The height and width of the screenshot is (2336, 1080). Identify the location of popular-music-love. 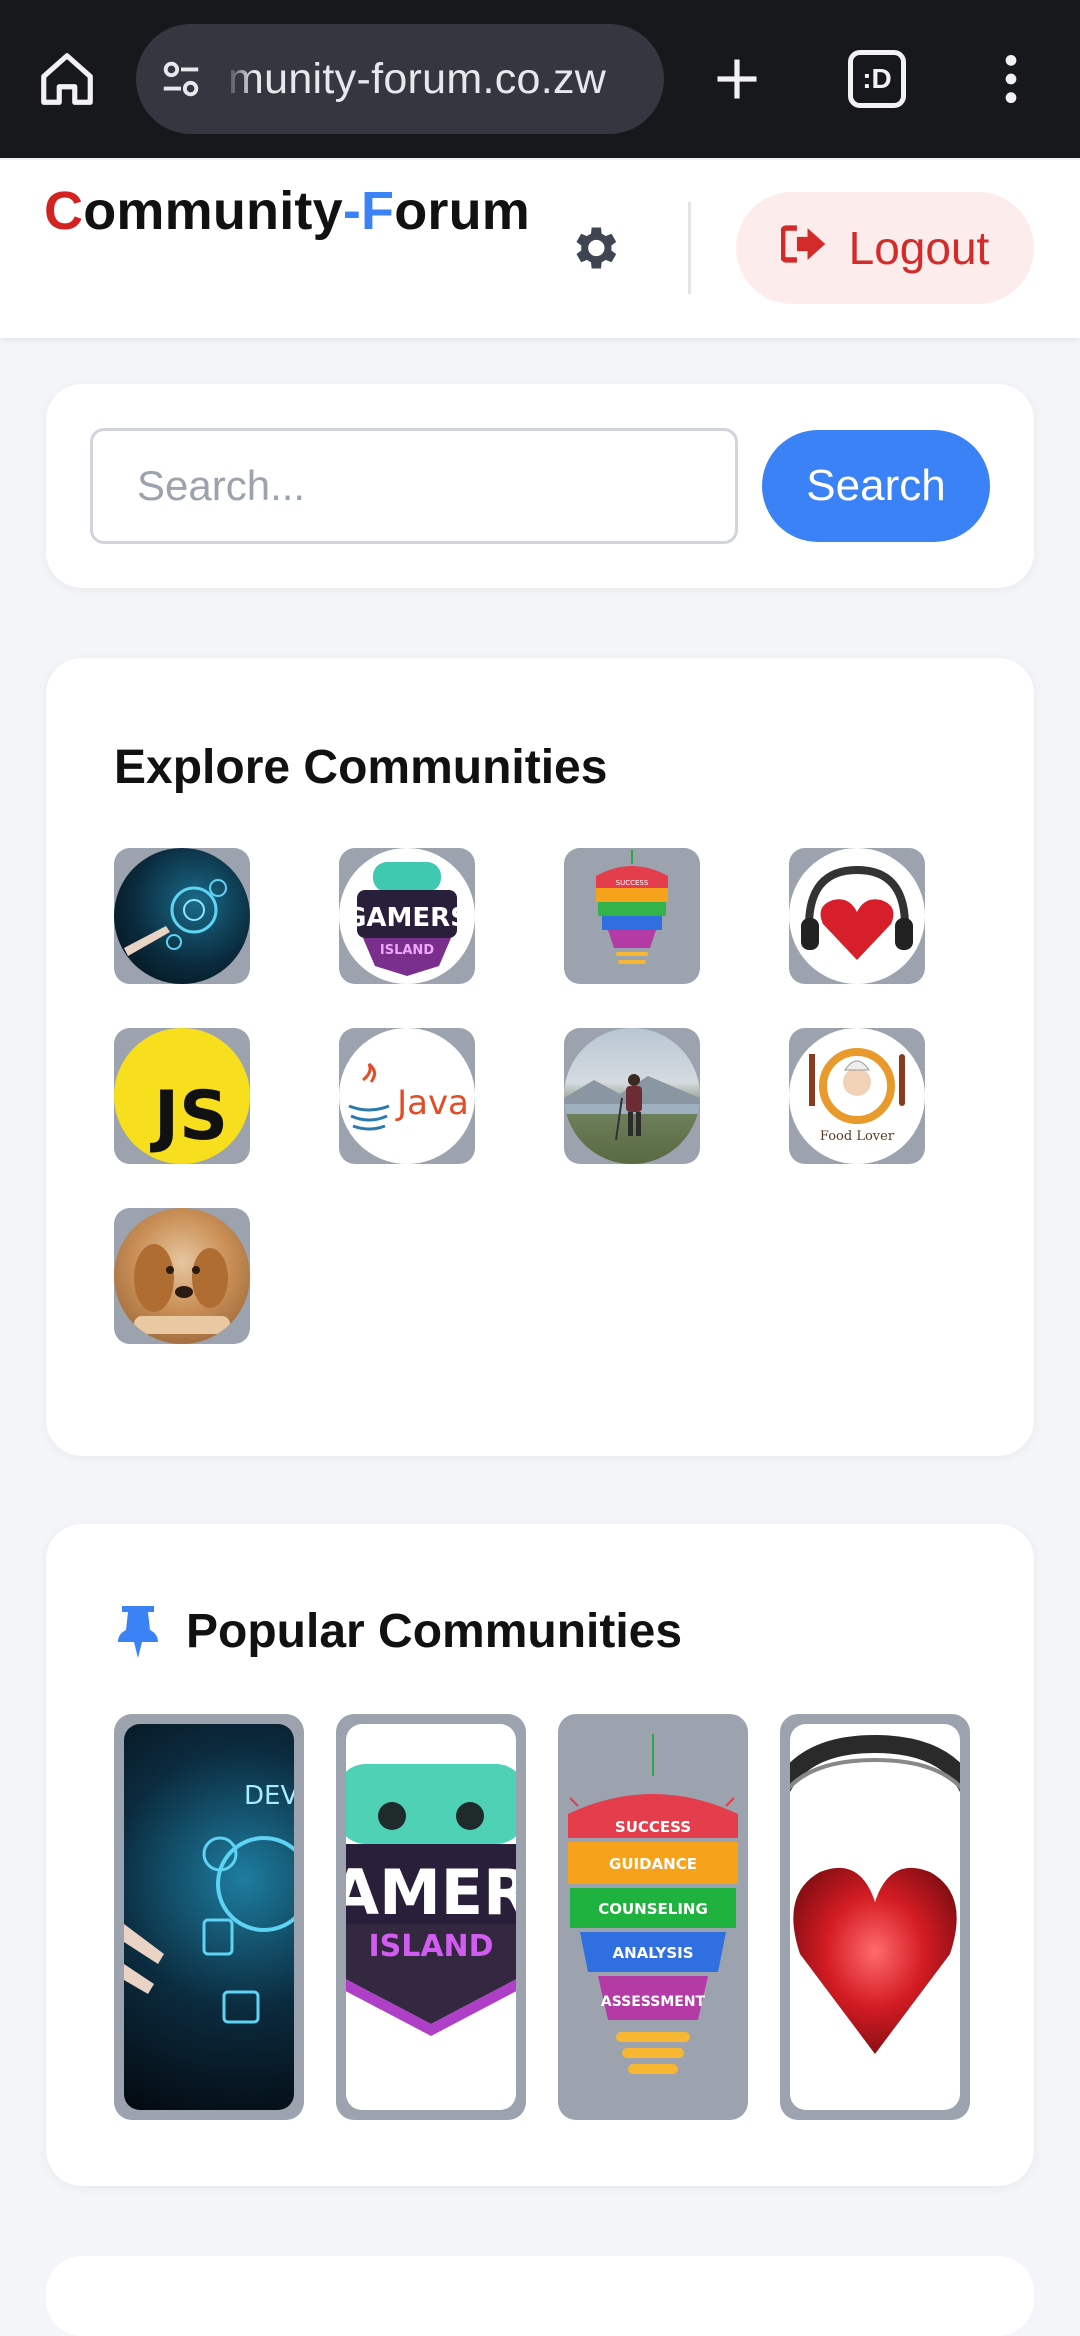
(875, 1917).